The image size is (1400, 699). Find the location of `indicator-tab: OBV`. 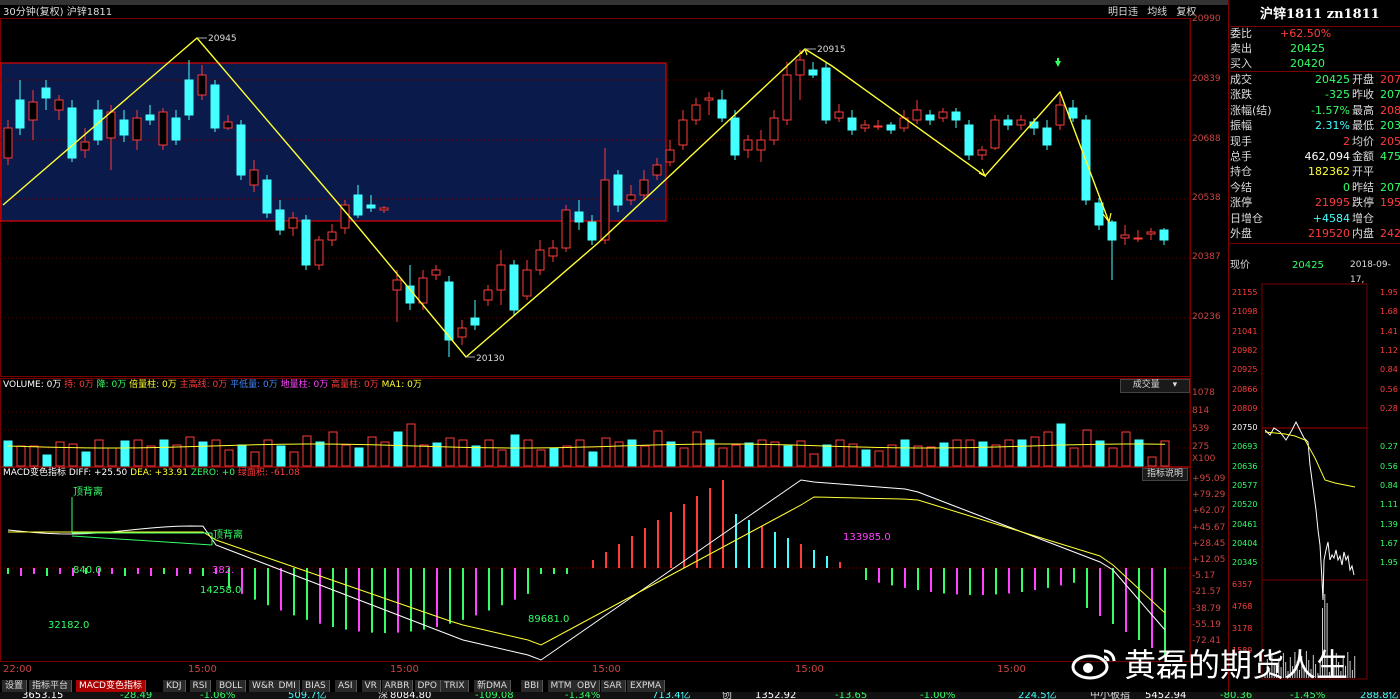

indicator-tab: OBV is located at coordinates (587, 686).